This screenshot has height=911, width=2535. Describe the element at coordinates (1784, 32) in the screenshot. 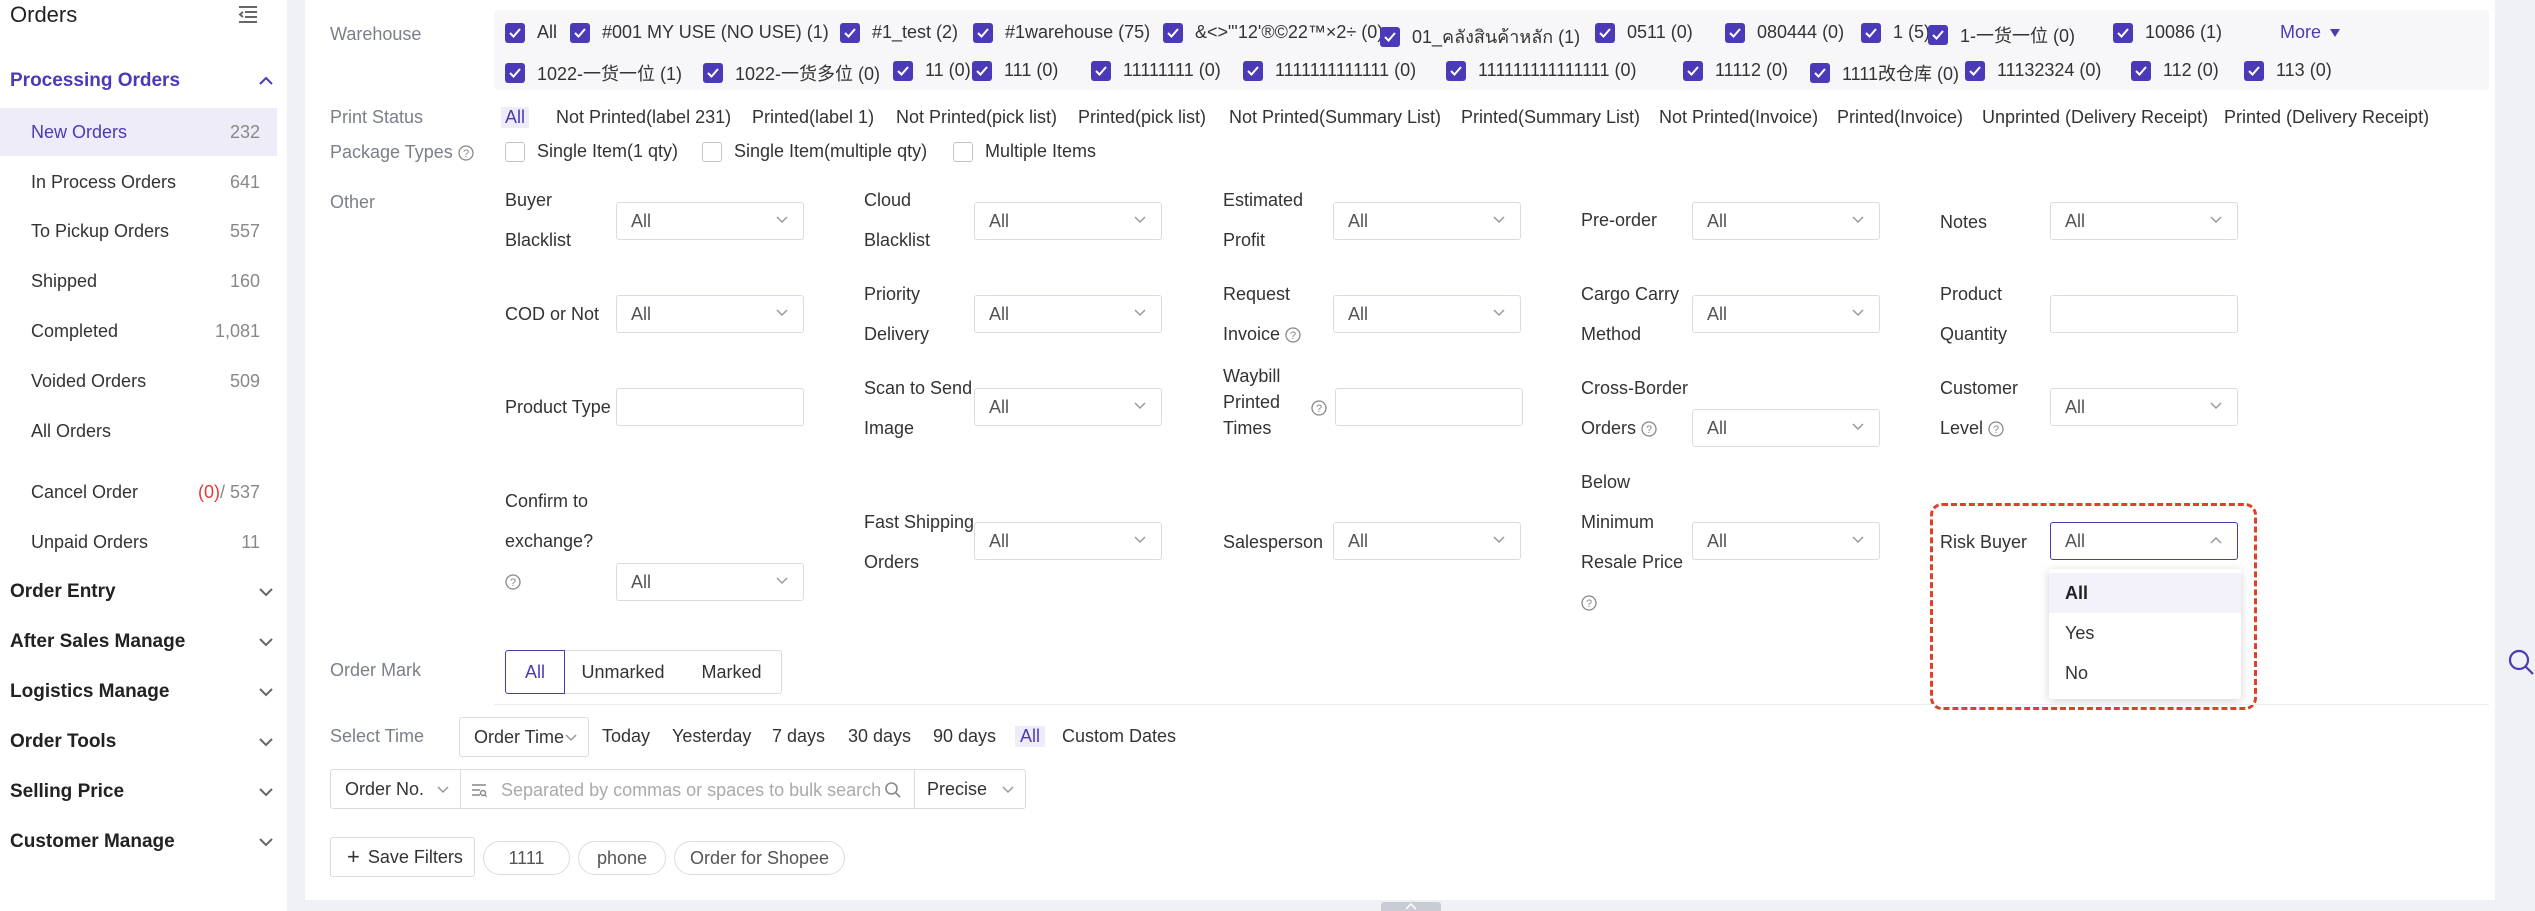

I see `warehouse-option: 080444 (0)` at that location.